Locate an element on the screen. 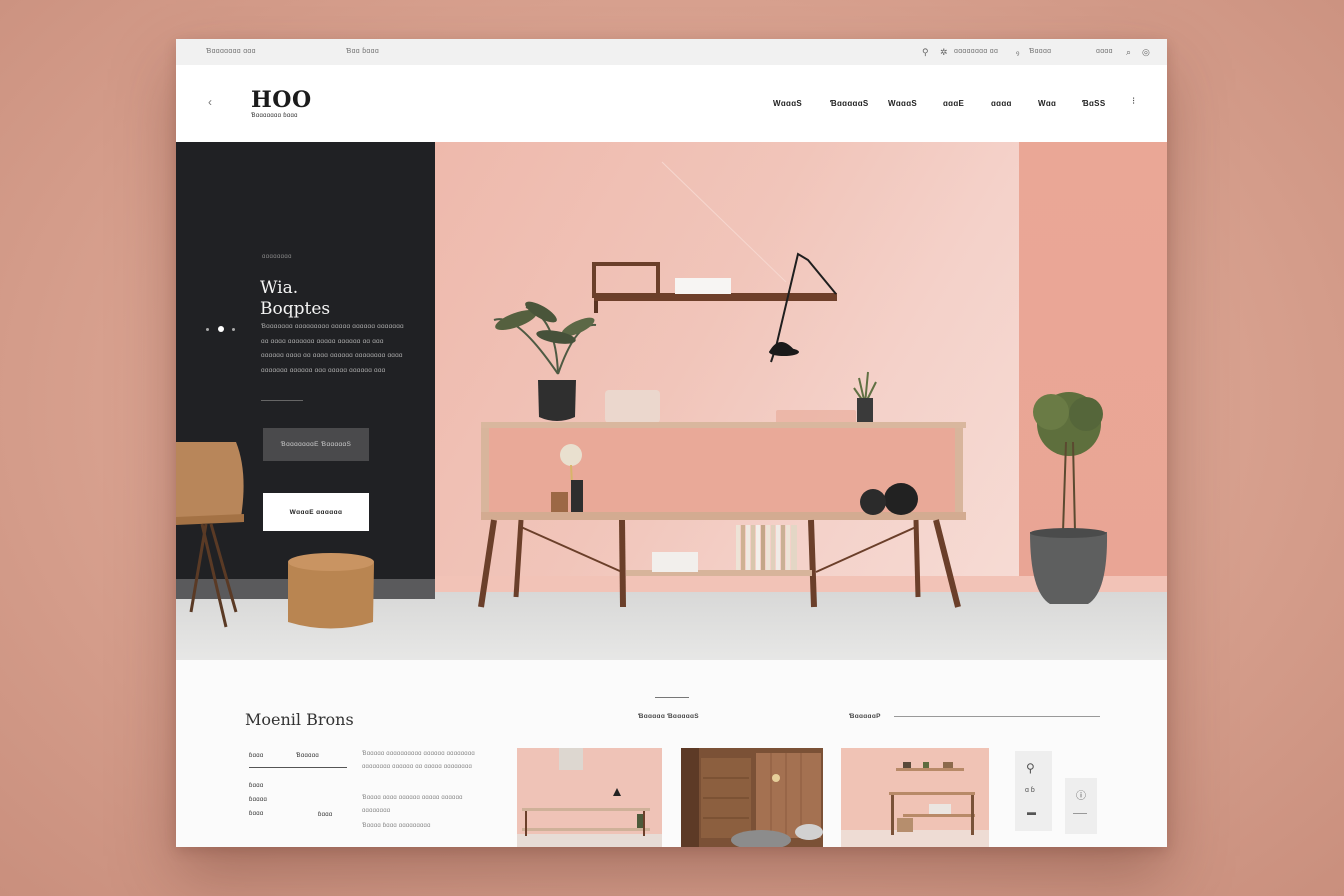 The image size is (1344, 896). feature-paragraph-2: Ɓɑɑɑɑ ɑɑɑɑ ɑɑɑɑɑɑ ɑɑɑɑɑ ɑɑɑɑɑɑ ɑɑɑɑɑɑɑɑ is located at coordinates (412, 804).